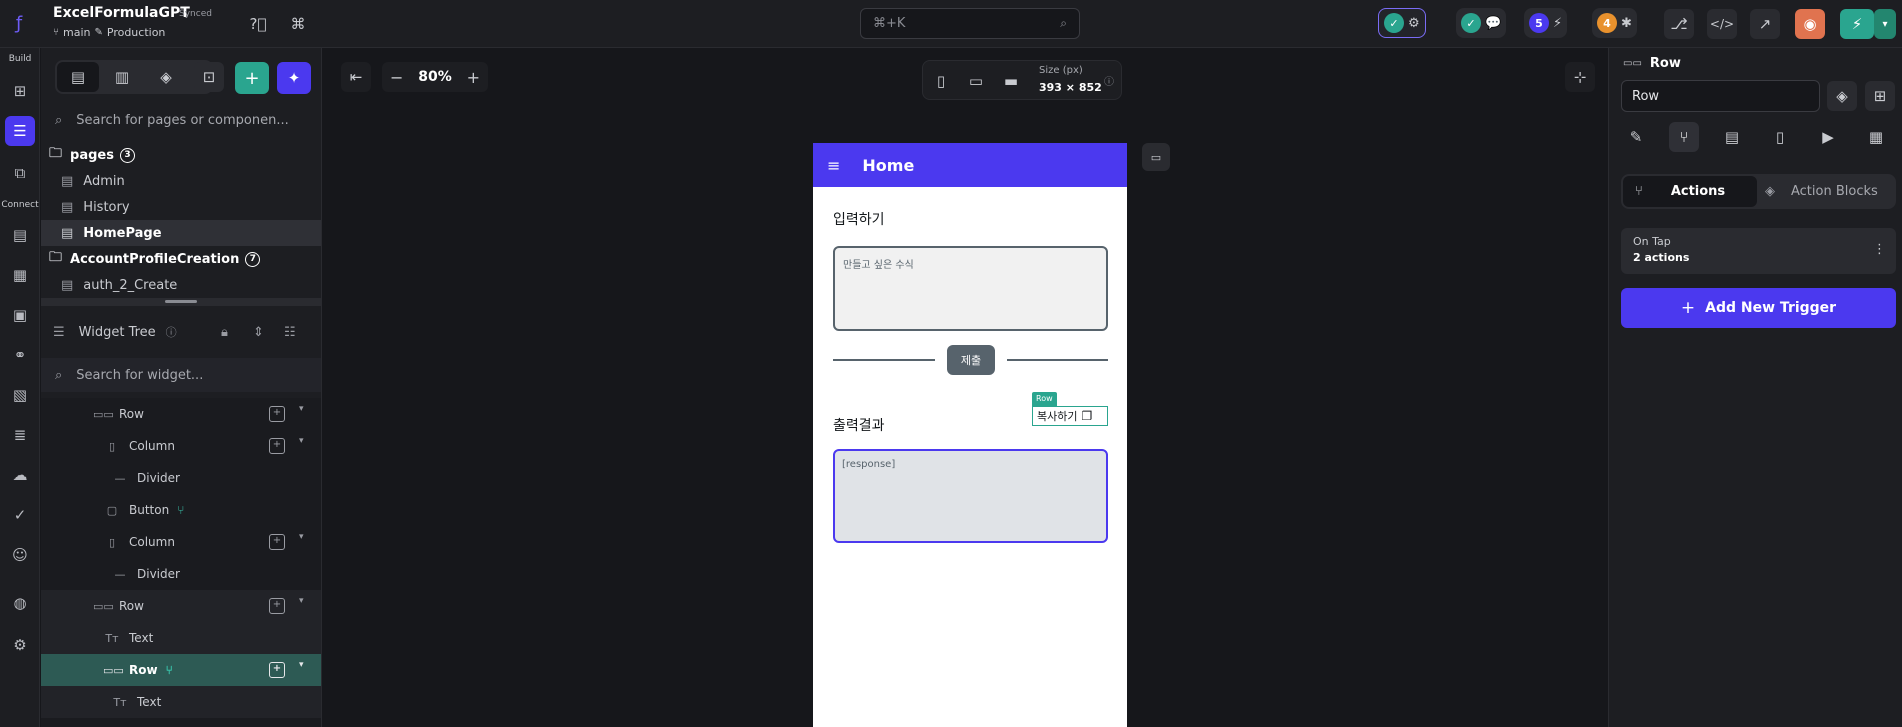 The width and height of the screenshot is (1902, 727). Describe the element at coordinates (473, 77) in the screenshot. I see `zoom-in-icon: +` at that location.